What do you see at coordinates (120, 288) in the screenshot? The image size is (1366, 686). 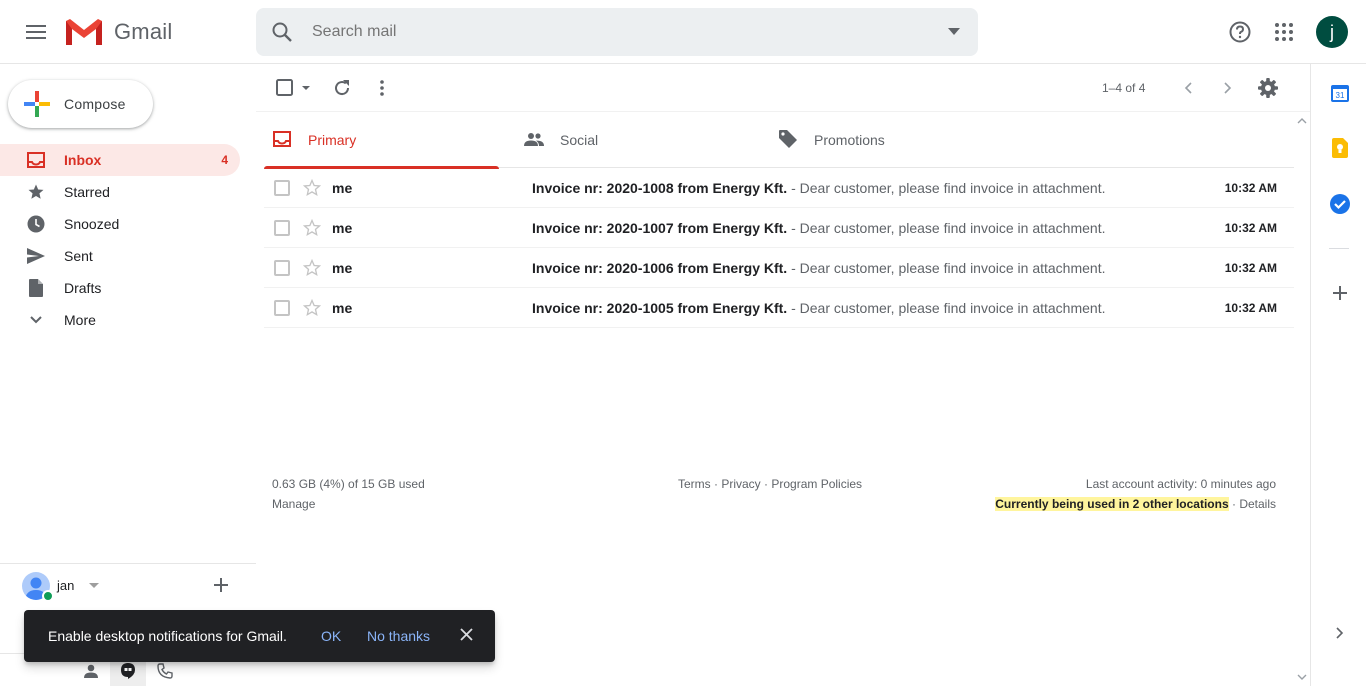 I see `sidebar-item-drafts: Drafts` at bounding box center [120, 288].